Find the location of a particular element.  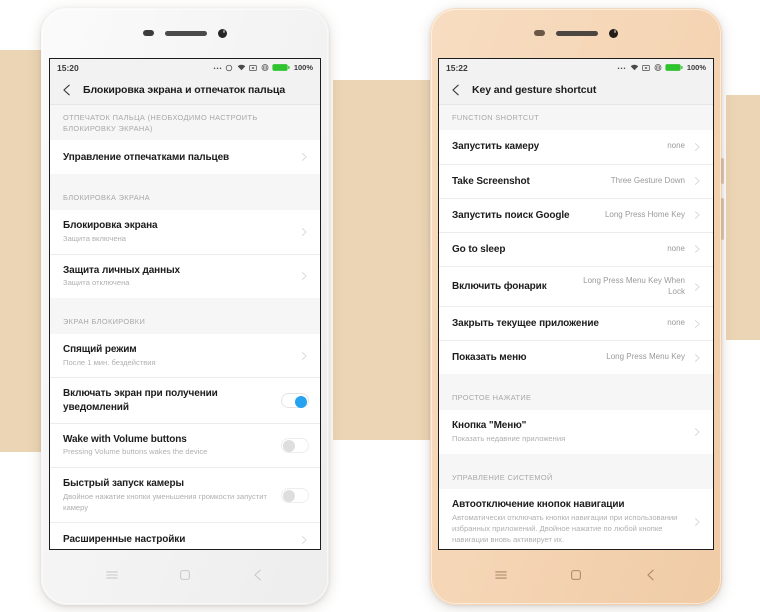

settings-group: Управление отпечатками пальцев is located at coordinates (185, 157).